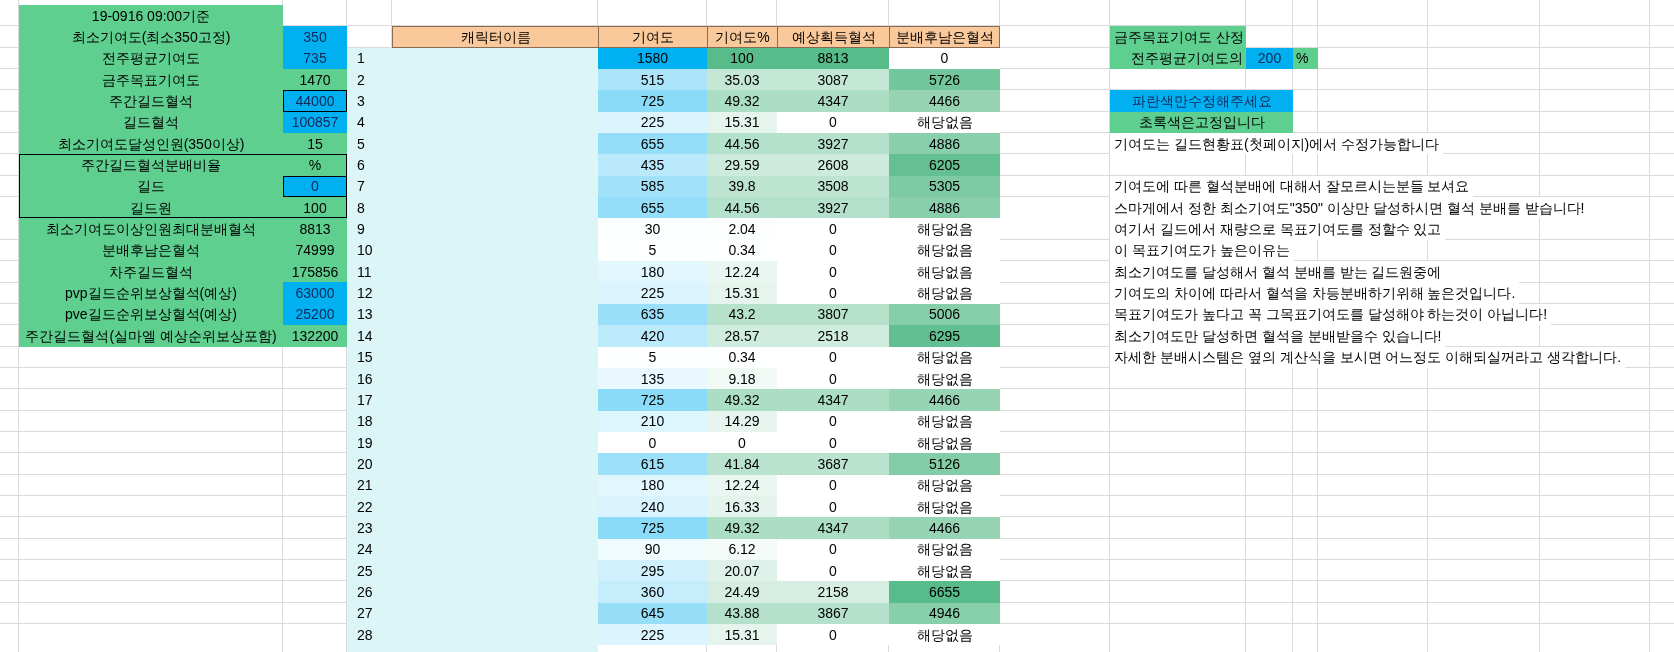 This screenshot has height=652, width=1674. I want to click on note-text: 목표기여도가 높다고 꼭 그목표기여도를 달성해야 하는것이 아닙니다!, so click(1331, 314).